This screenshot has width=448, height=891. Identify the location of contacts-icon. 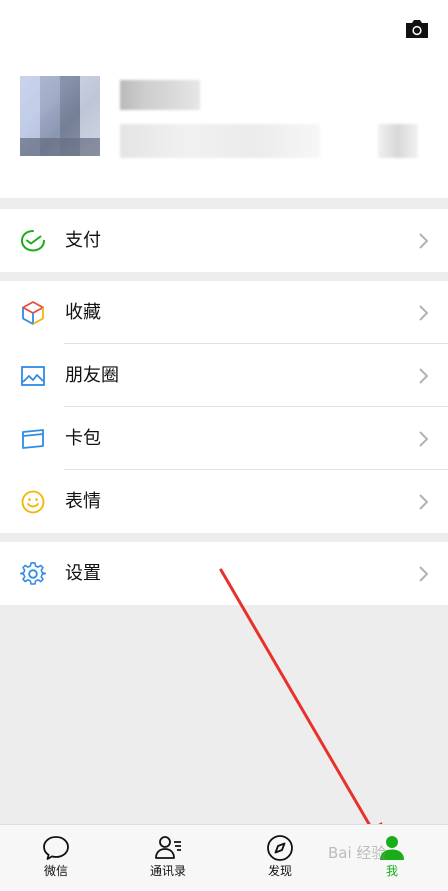
(168, 847).